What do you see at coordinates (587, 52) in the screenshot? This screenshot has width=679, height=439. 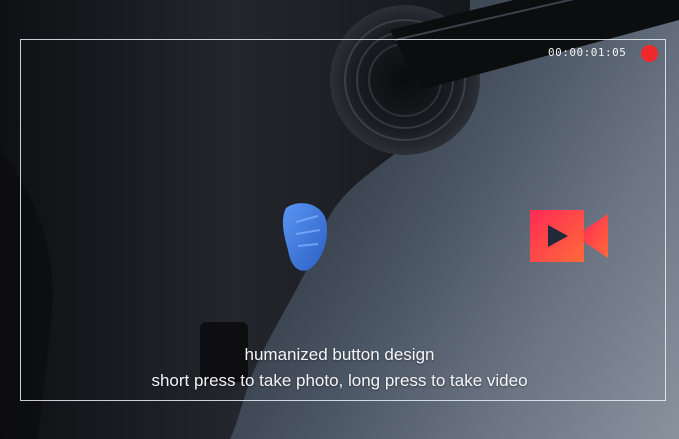 I see `recording-timer: 00:00:01:05` at bounding box center [587, 52].